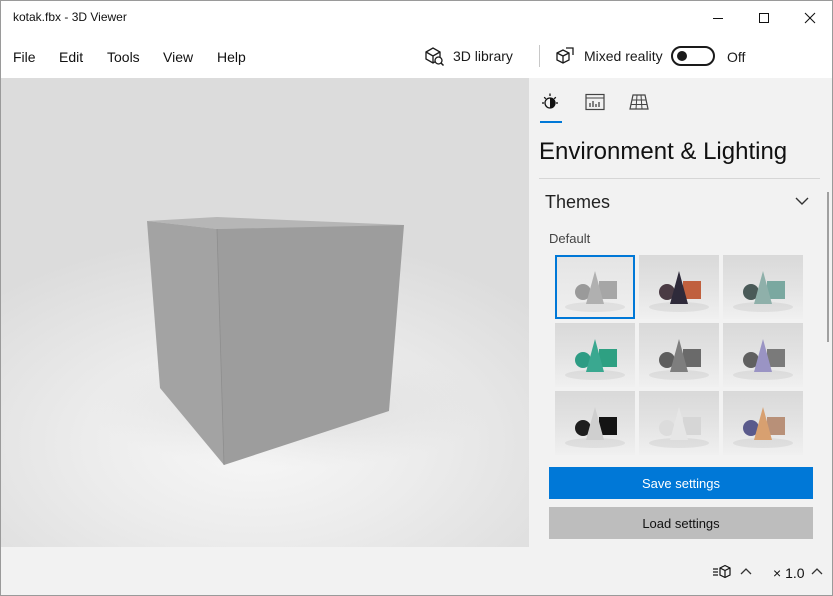 The height and width of the screenshot is (596, 833). I want to click on panel-title: Environment & Lighting, so click(663, 151).